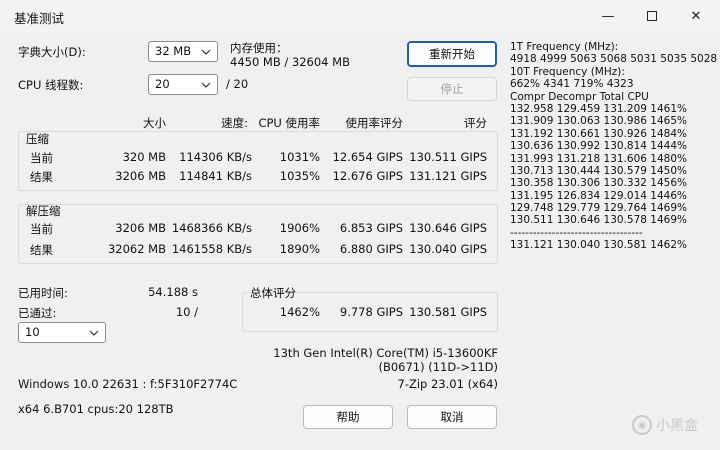  I want to click on version-info: 7-Zip 23.01 (x64), so click(448, 384).